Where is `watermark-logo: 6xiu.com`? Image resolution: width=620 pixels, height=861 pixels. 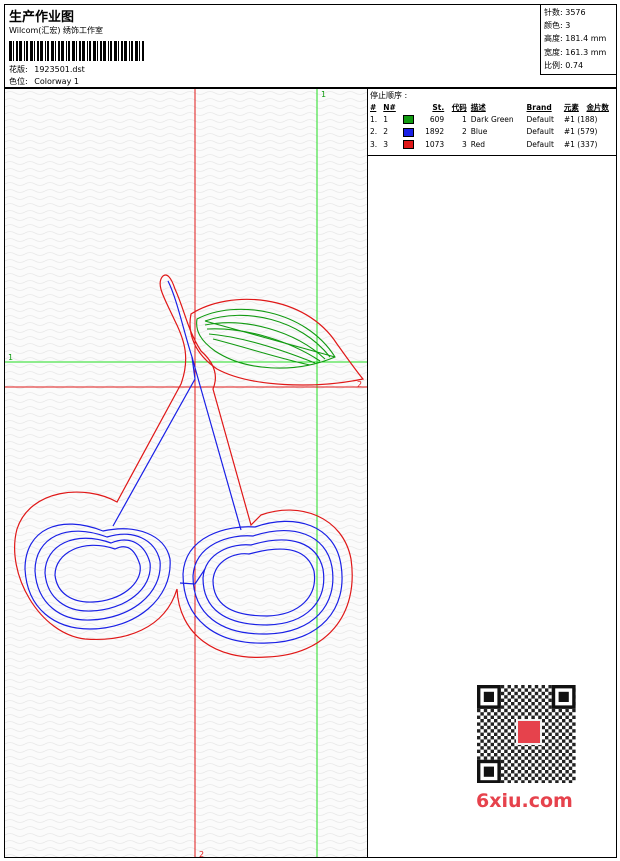
watermark-logo: 6xiu.com is located at coordinates (524, 801).